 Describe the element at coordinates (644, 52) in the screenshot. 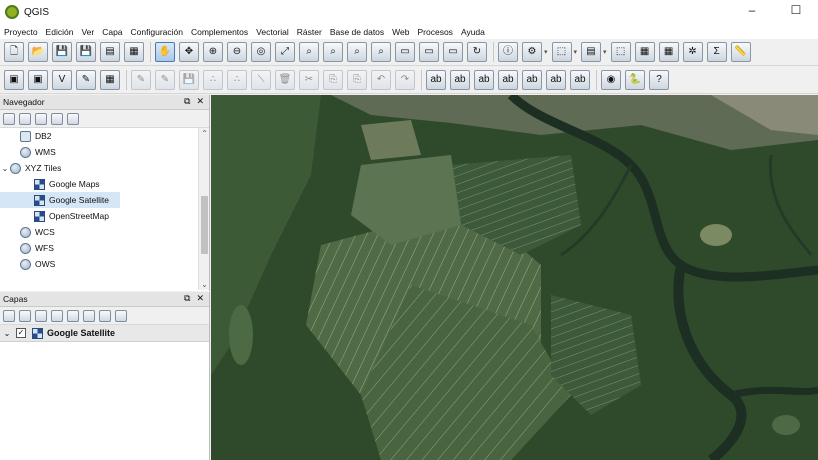

I see `attribute-table-icon: ▦` at that location.